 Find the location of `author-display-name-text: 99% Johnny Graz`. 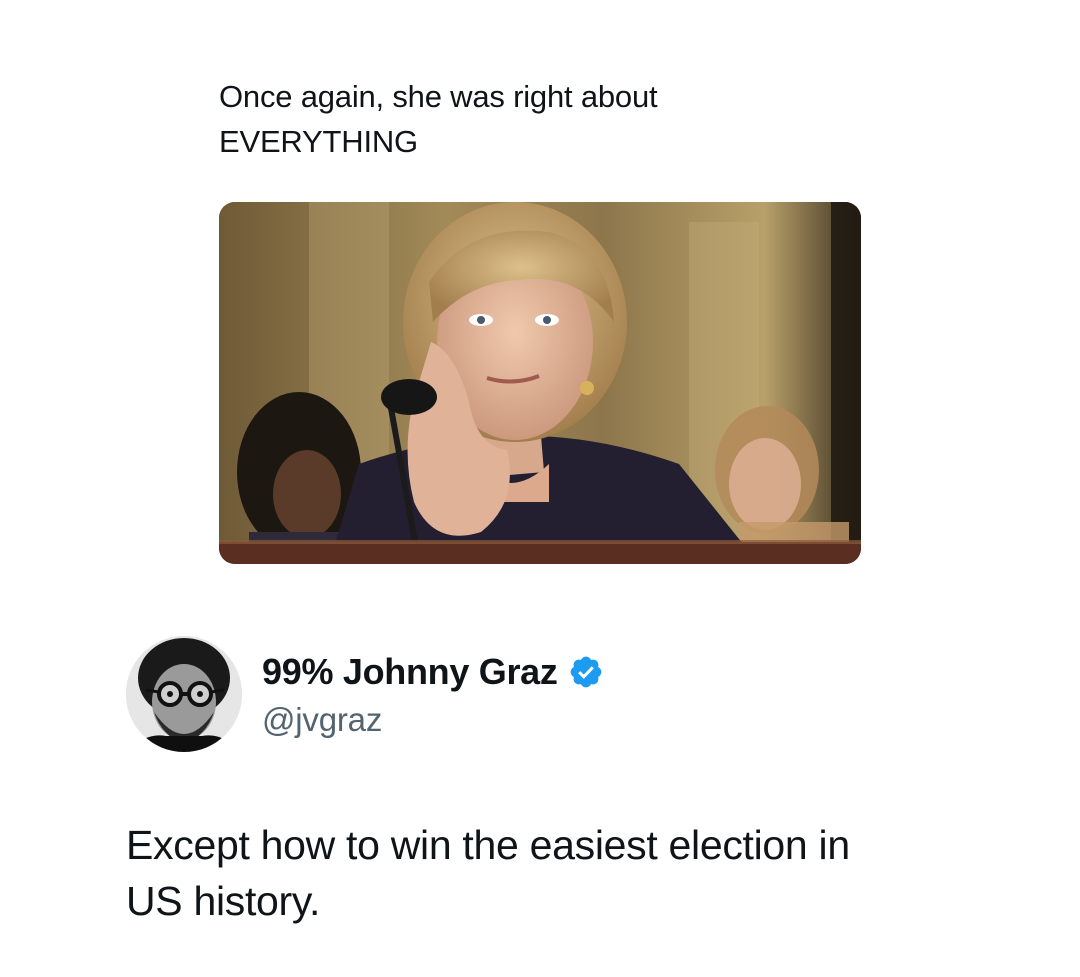

author-display-name-text: 99% Johnny Graz is located at coordinates (410, 671).